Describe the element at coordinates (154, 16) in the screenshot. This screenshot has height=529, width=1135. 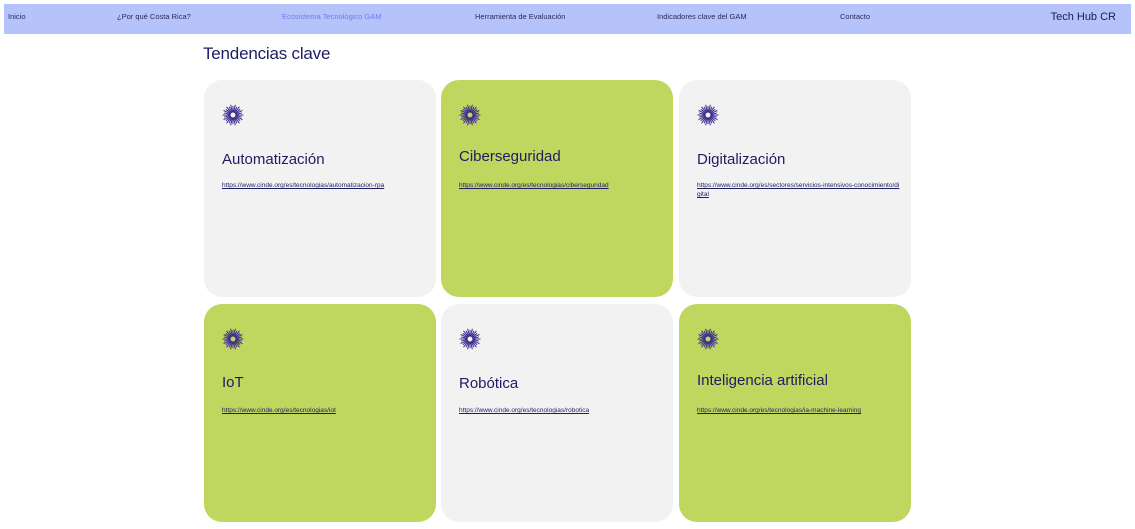
I see `nav-item-por-que-costa-rica: ¿Por qué Costa Rica?` at that location.